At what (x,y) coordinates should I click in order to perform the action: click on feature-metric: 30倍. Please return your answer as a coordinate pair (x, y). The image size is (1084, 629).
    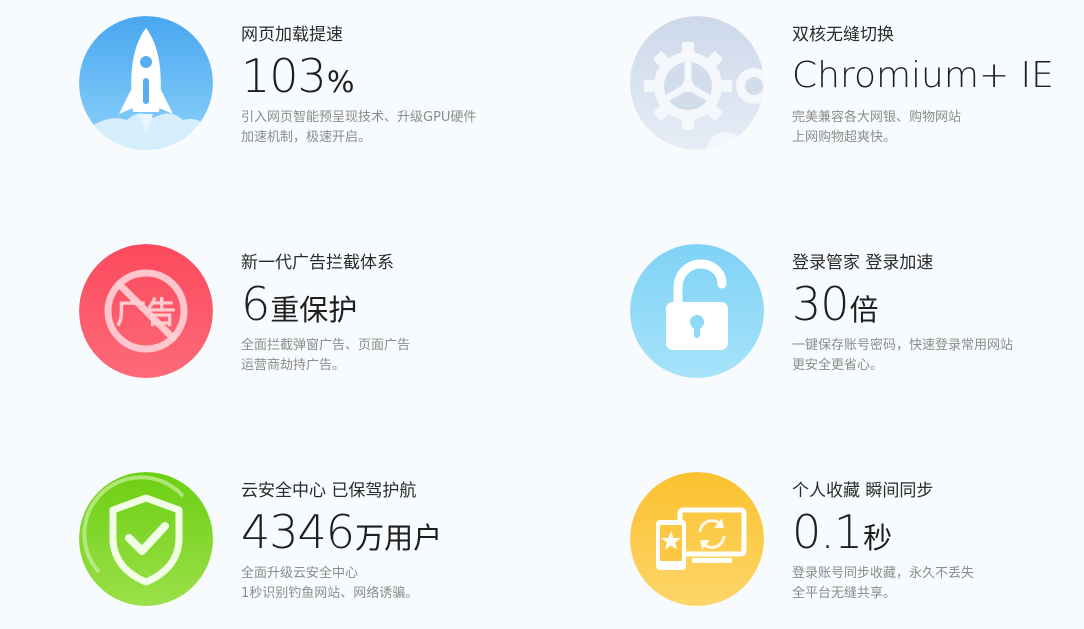
    Looking at the image, I should click on (938, 304).